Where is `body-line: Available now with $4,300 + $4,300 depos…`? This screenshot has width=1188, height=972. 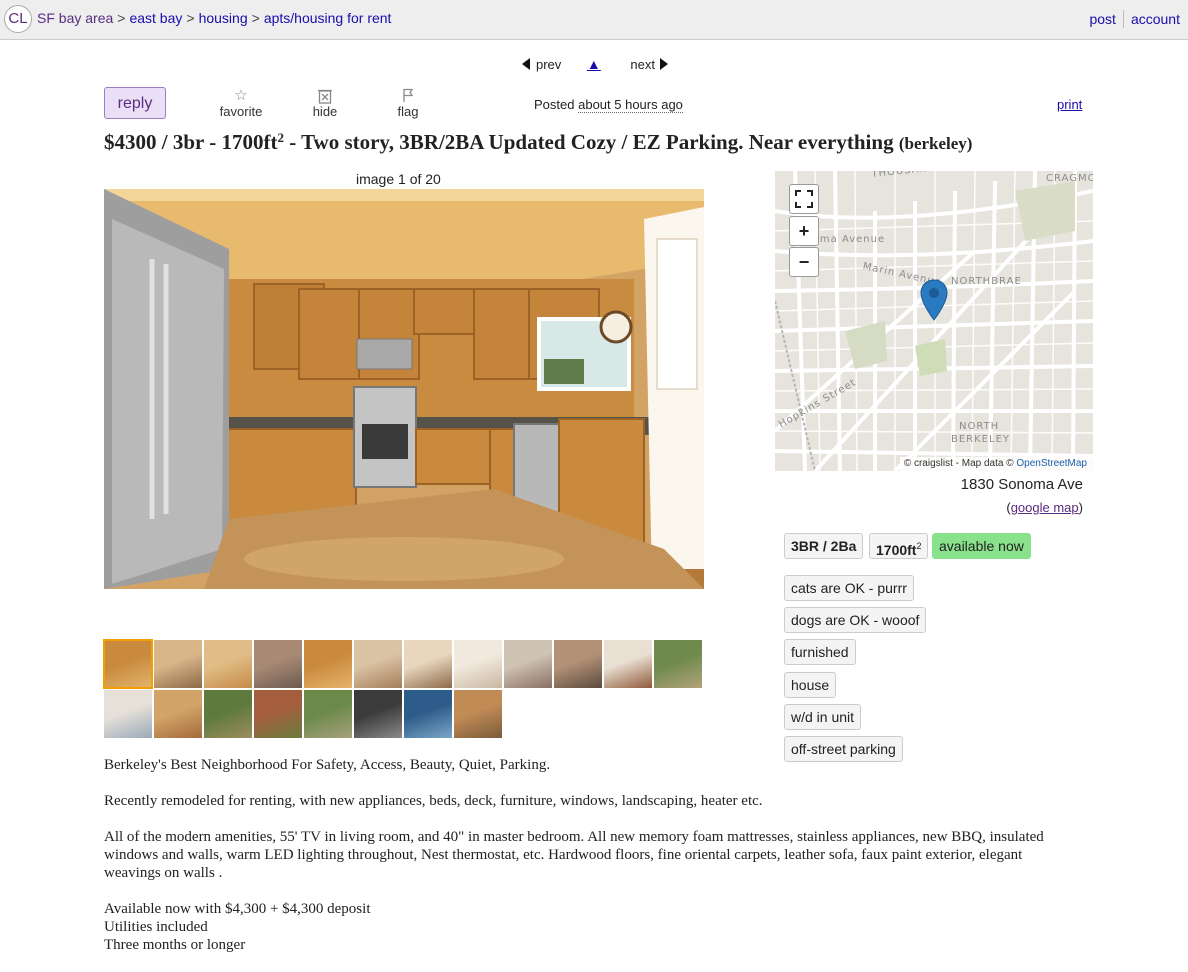 body-line: Available now with $4,300 + $4,300 depos… is located at coordinates (237, 909).